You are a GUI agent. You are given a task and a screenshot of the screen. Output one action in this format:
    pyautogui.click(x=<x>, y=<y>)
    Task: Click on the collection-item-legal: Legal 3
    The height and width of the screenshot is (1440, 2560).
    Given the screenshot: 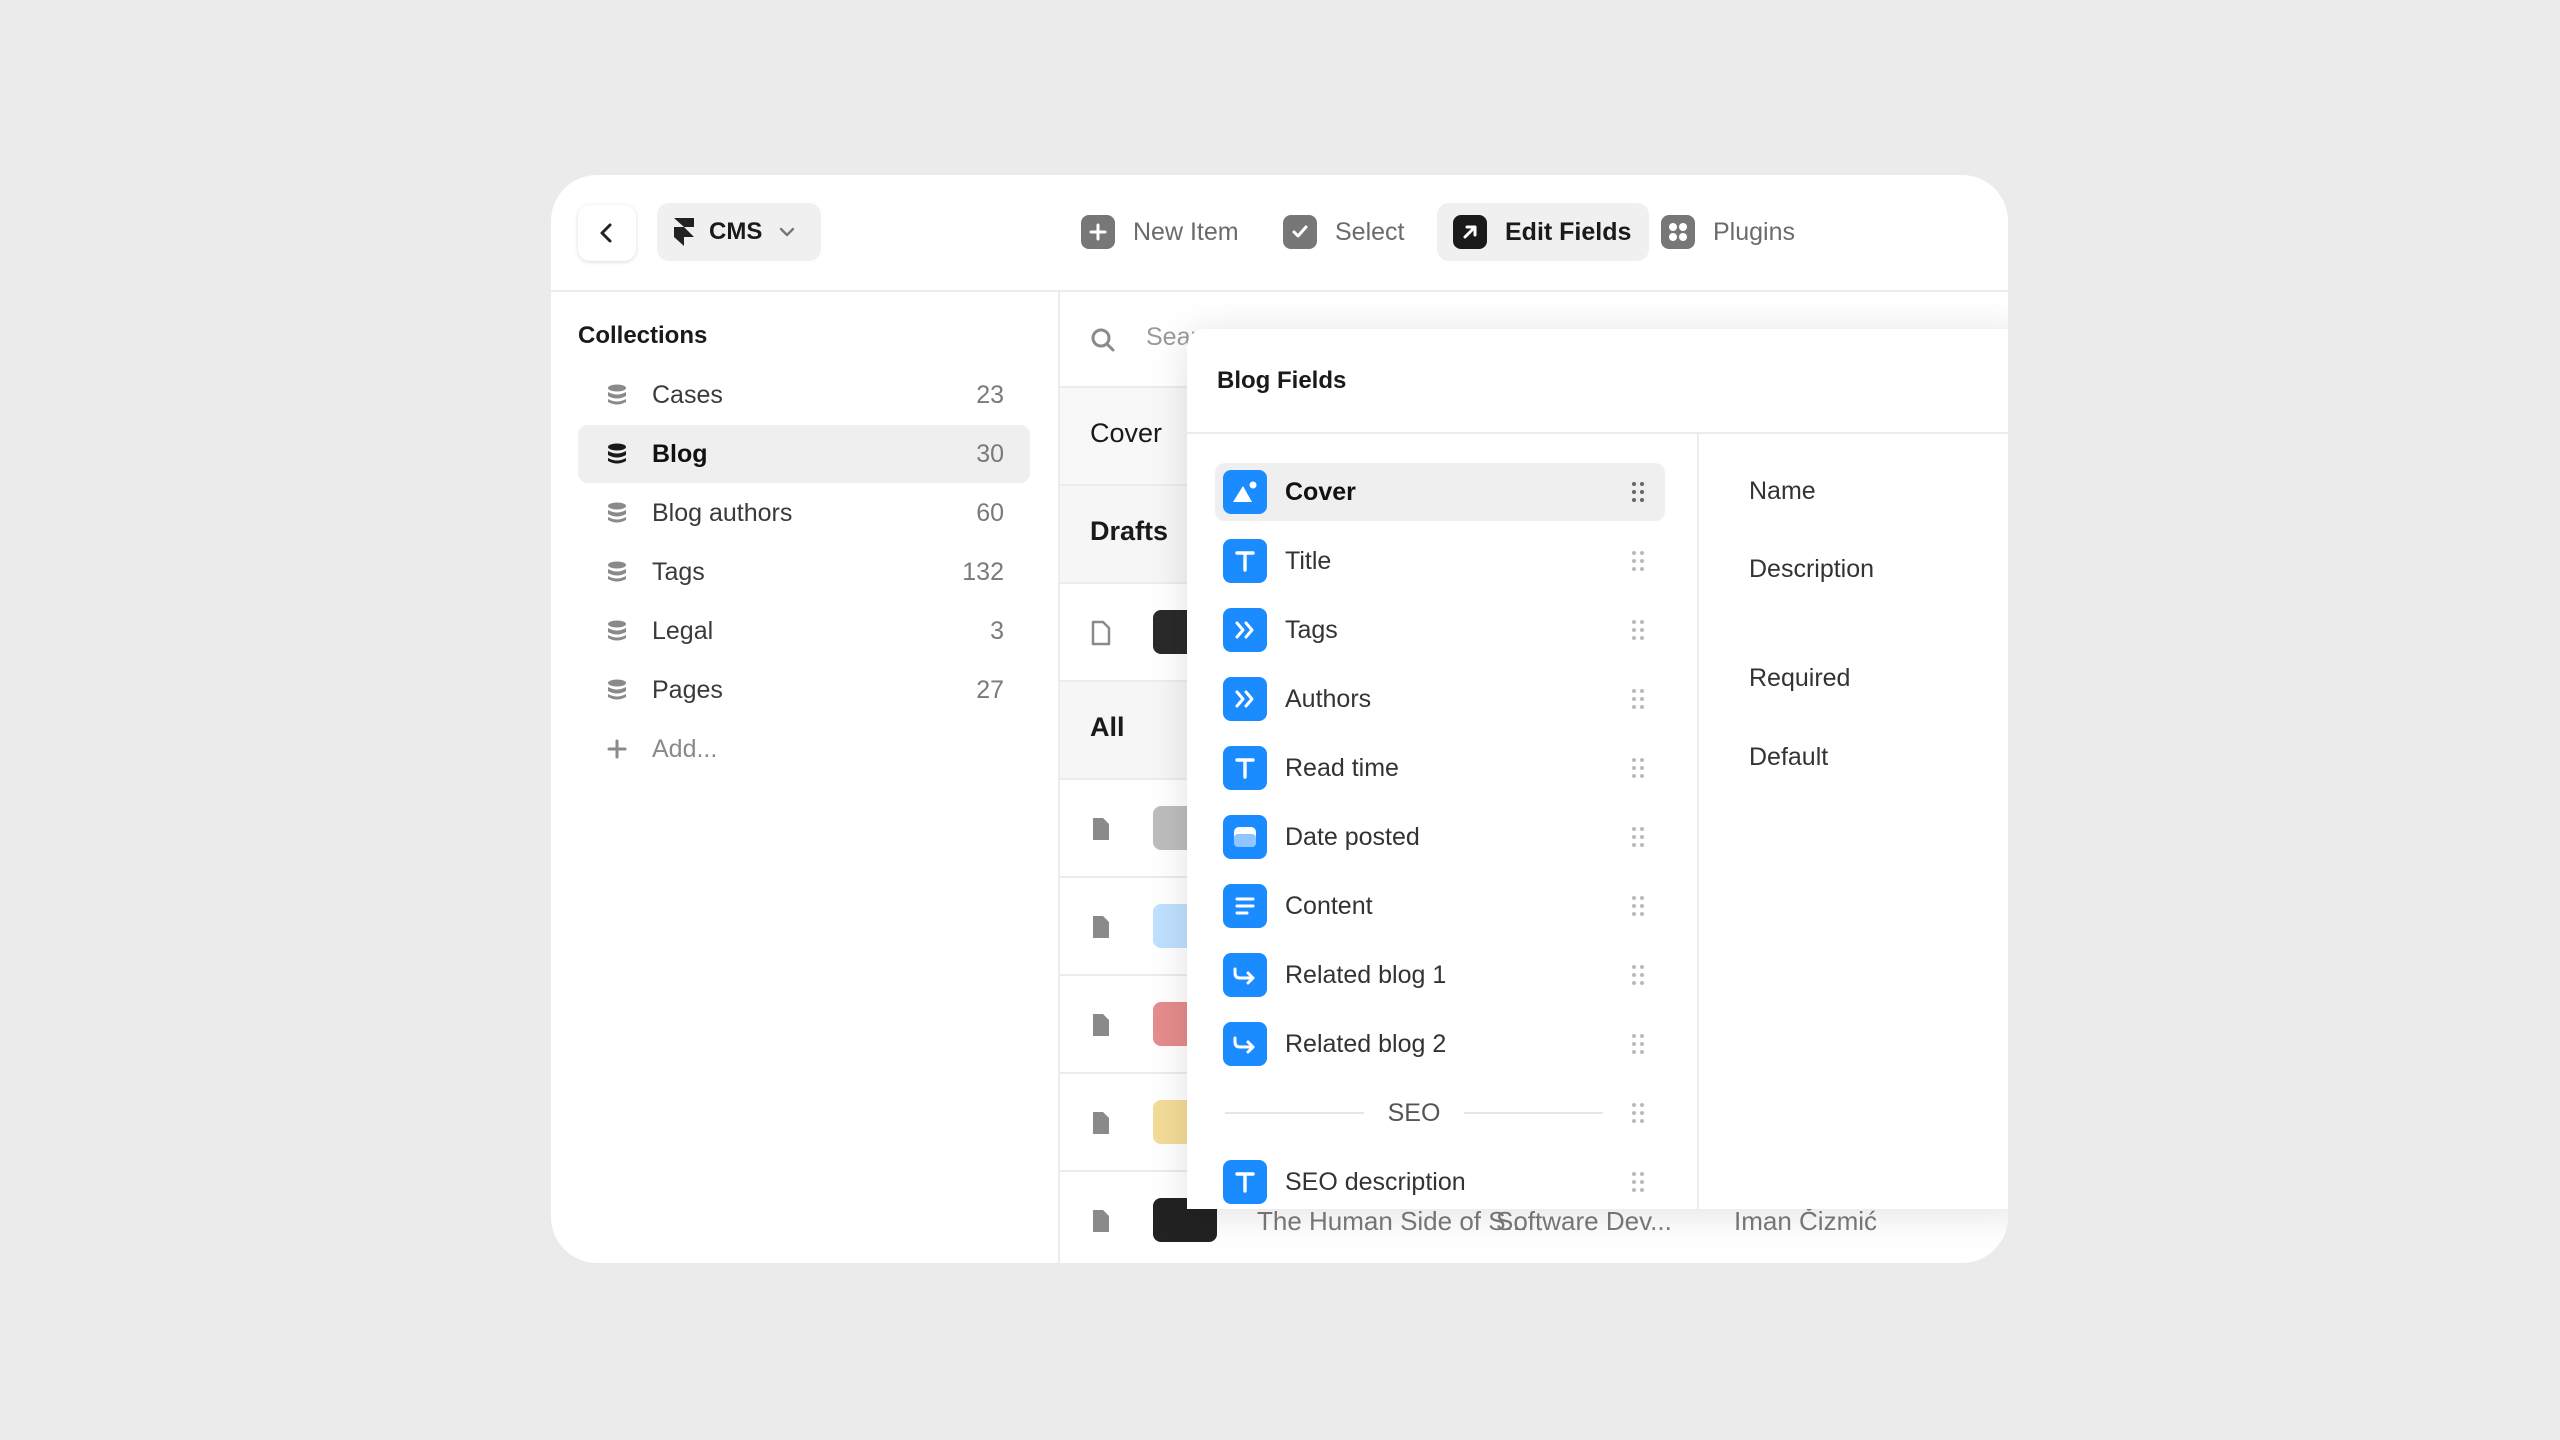 What is the action you would take?
    pyautogui.click(x=804, y=631)
    